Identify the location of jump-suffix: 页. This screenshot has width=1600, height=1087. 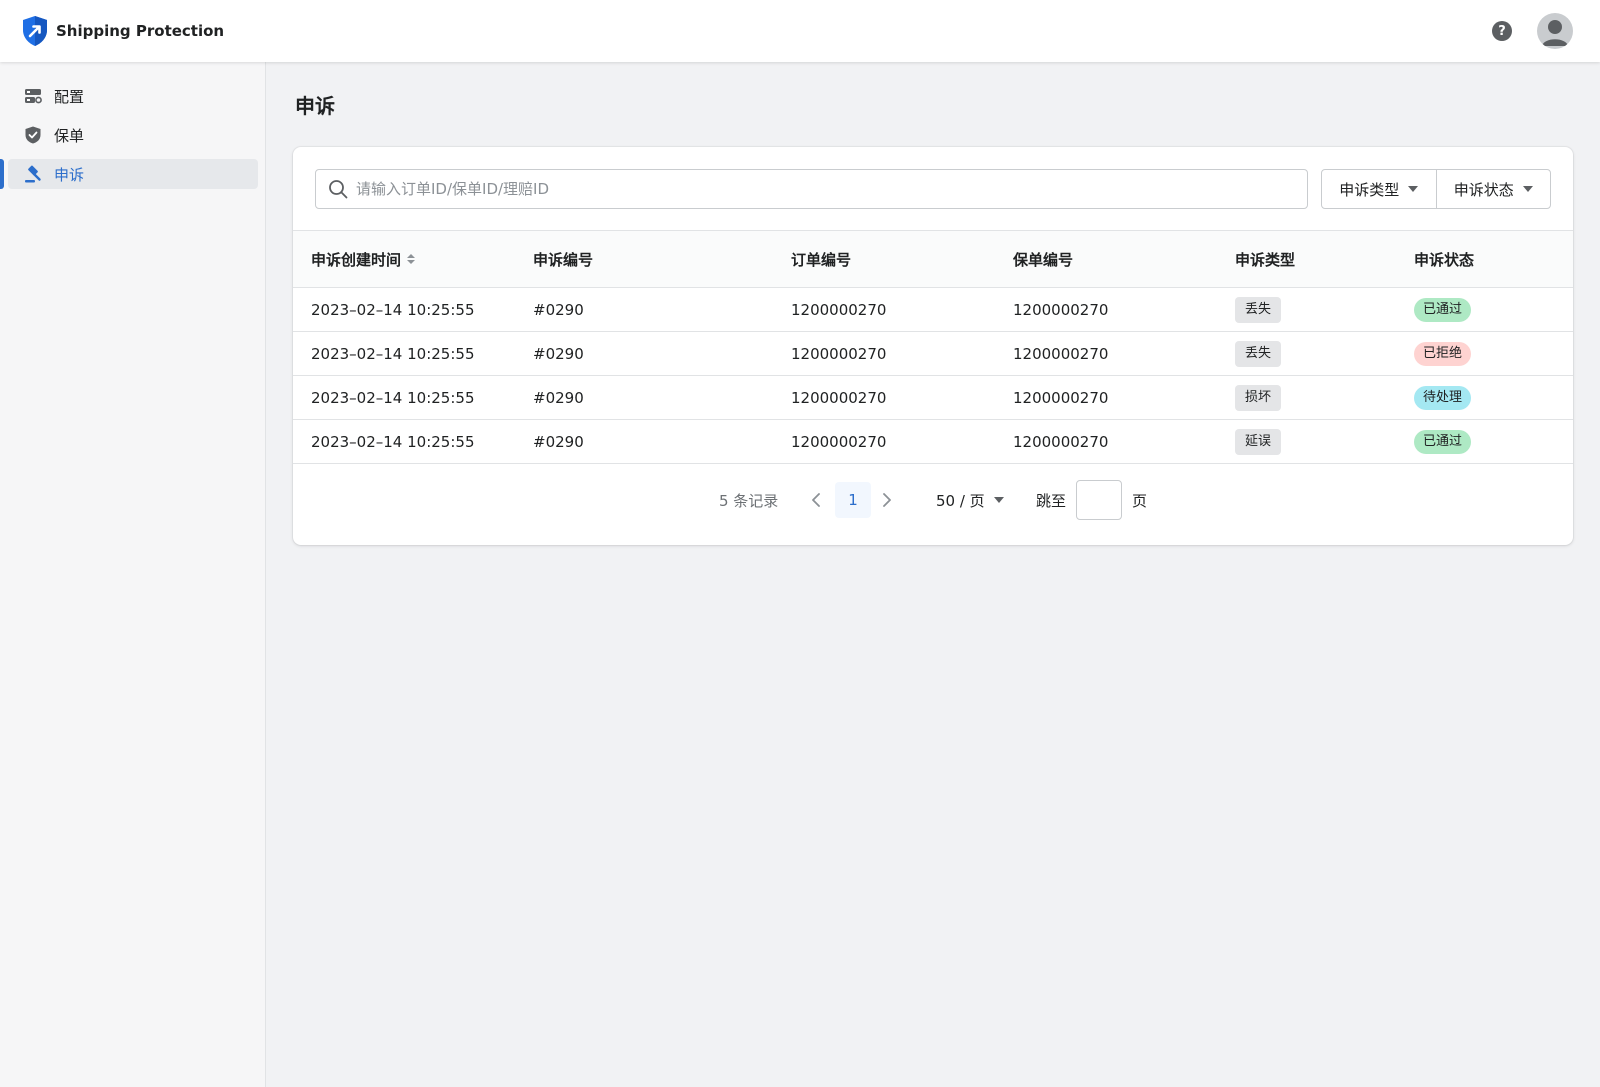
(1140, 500).